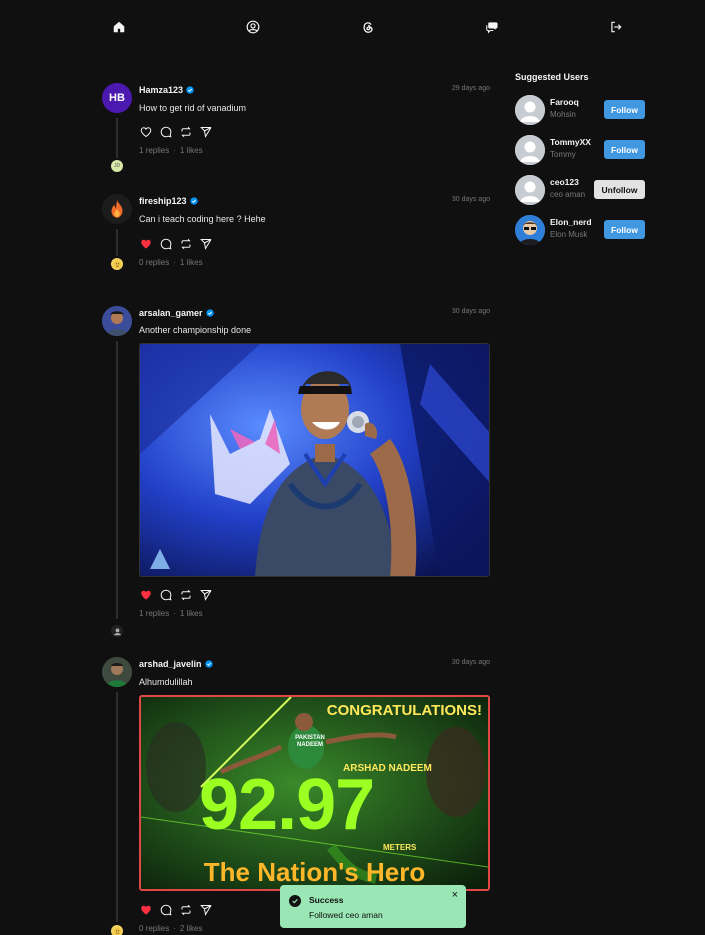 Image resolution: width=705 pixels, height=935 pixels. What do you see at coordinates (117, 166) in the screenshot?
I see `reply-avatar: JD` at bounding box center [117, 166].